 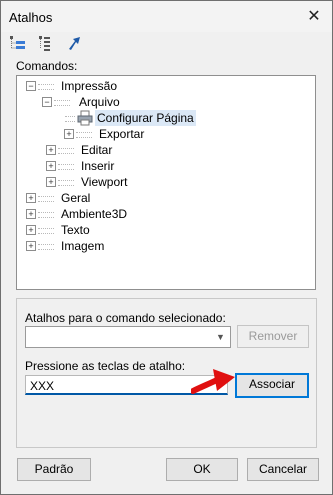 I want to click on remove-button: Remover, so click(x=273, y=336).